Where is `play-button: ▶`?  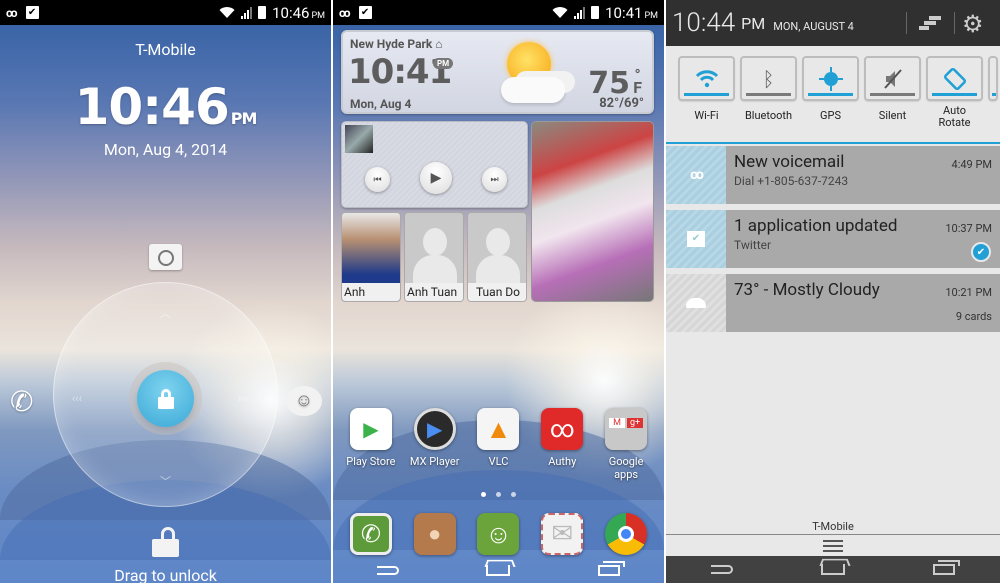
play-button: ▶ is located at coordinates (436, 178).